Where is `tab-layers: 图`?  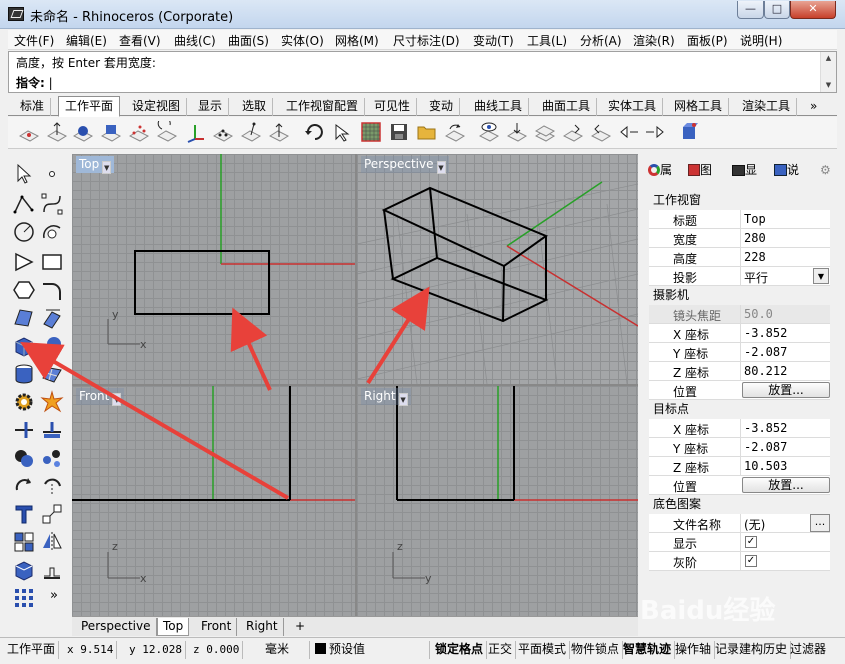
tab-layers: 图 is located at coordinates (700, 171).